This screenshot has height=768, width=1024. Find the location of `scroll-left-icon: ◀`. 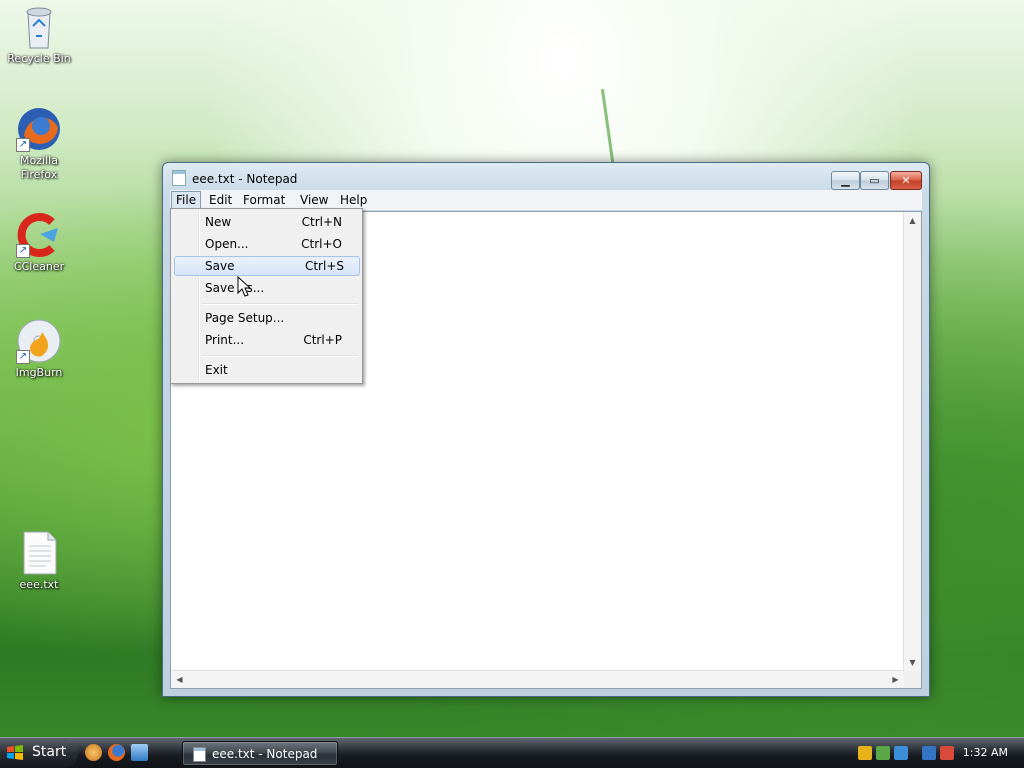

scroll-left-icon: ◀ is located at coordinates (179, 679).